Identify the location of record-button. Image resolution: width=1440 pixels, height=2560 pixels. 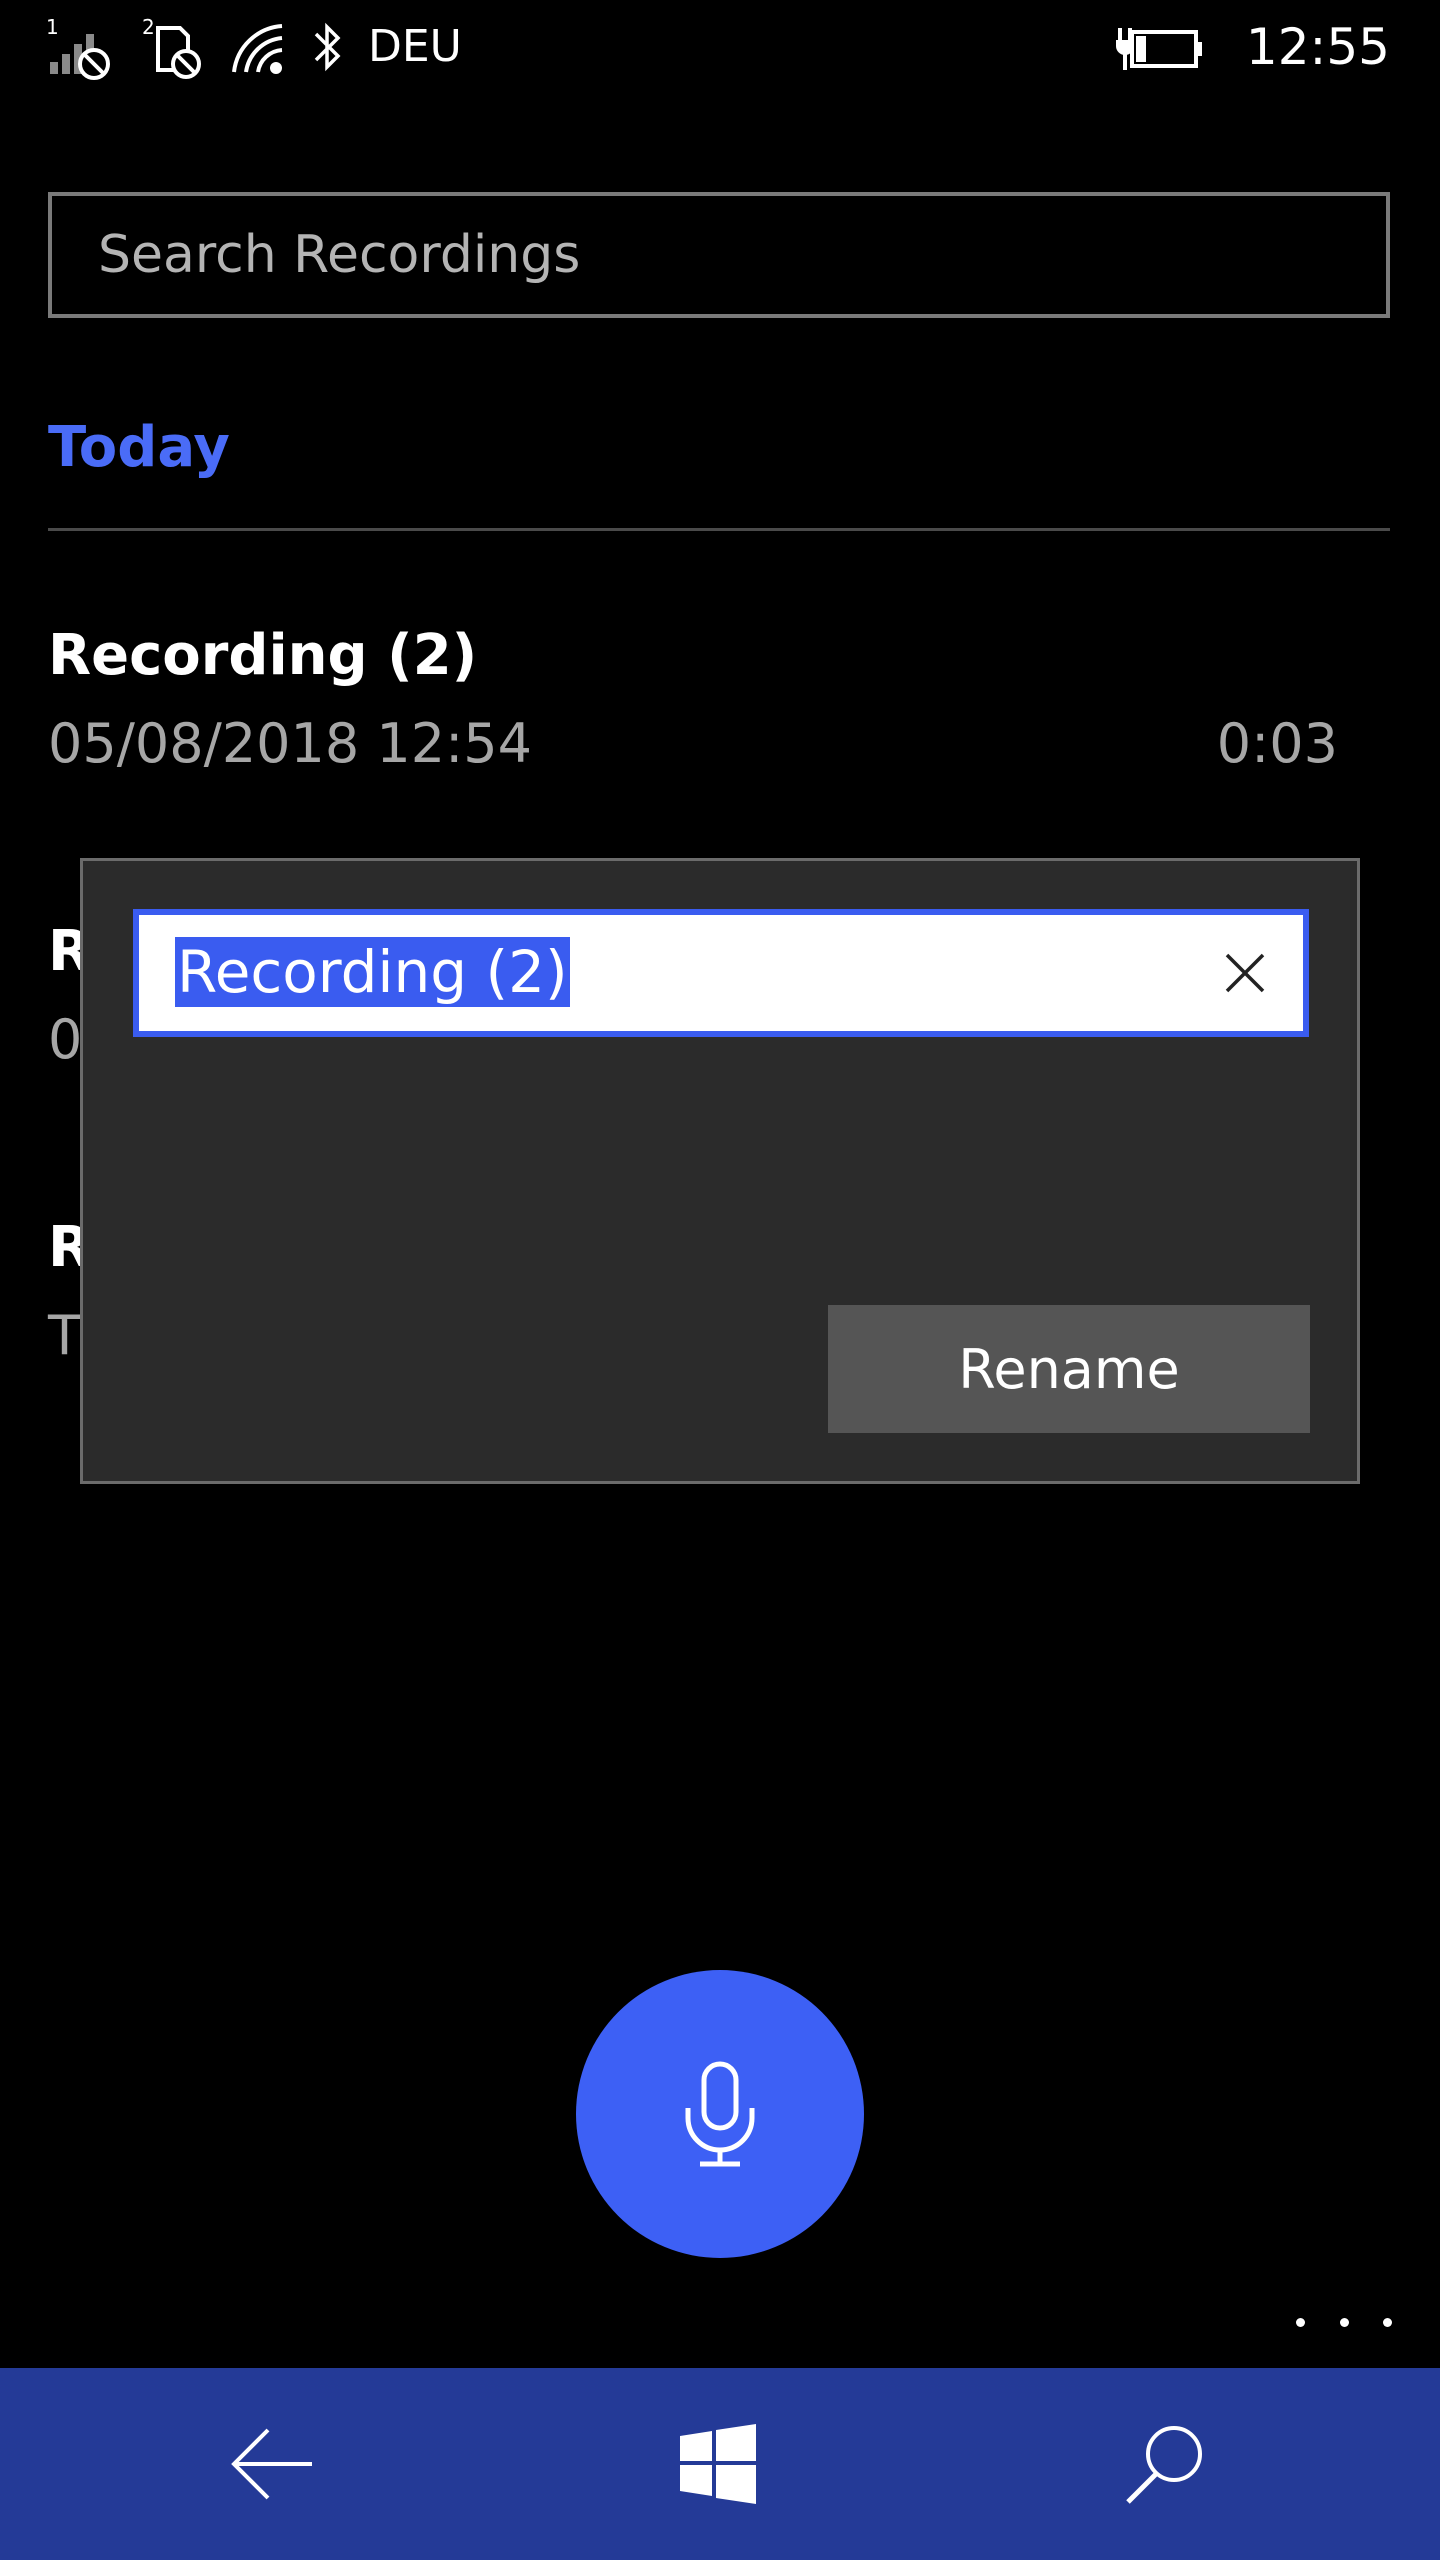
(720, 2114).